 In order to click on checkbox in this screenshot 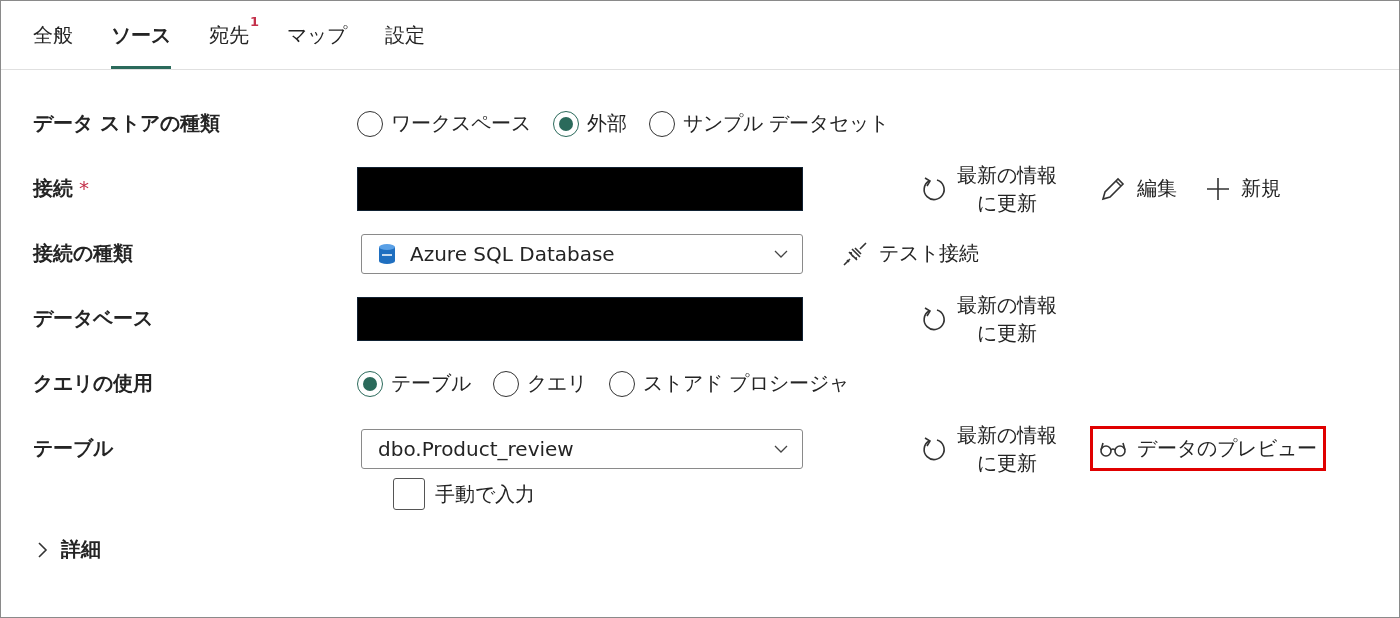, I will do `click(409, 494)`.